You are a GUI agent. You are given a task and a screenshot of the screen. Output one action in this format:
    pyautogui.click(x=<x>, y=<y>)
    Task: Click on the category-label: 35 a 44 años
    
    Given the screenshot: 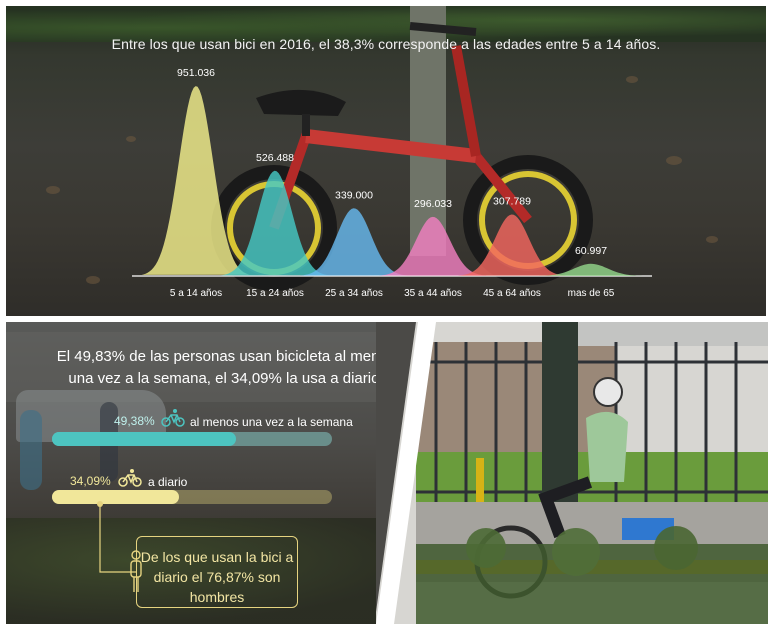 What is the action you would take?
    pyautogui.click(x=433, y=293)
    